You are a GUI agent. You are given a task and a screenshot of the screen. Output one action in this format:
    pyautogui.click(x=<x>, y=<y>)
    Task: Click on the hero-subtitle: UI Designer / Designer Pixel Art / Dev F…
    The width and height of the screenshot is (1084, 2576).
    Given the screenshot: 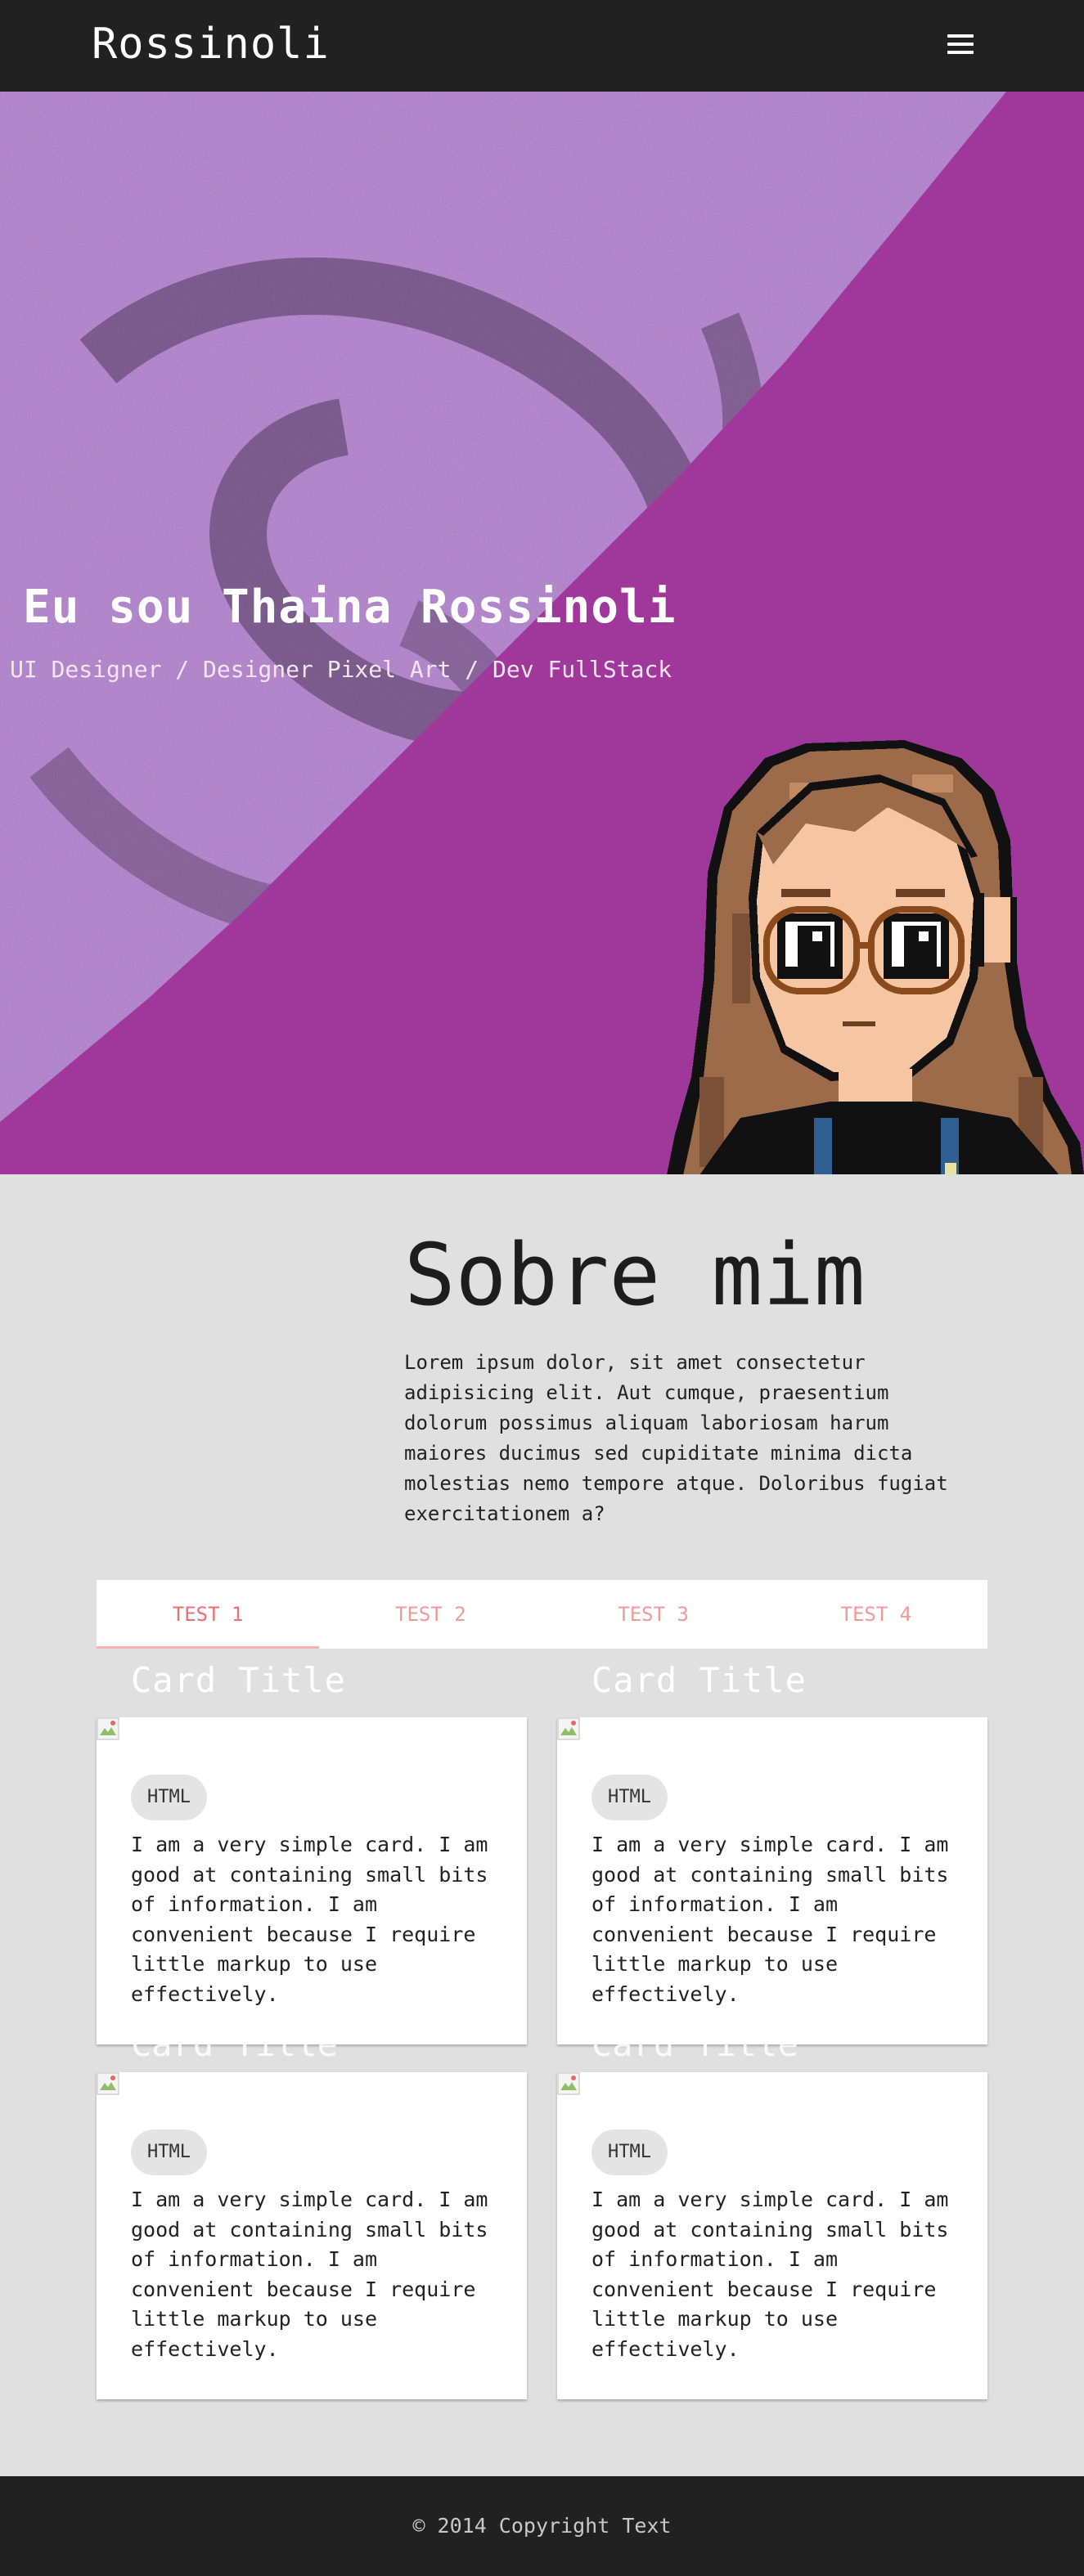 What is the action you would take?
    pyautogui.click(x=341, y=669)
    